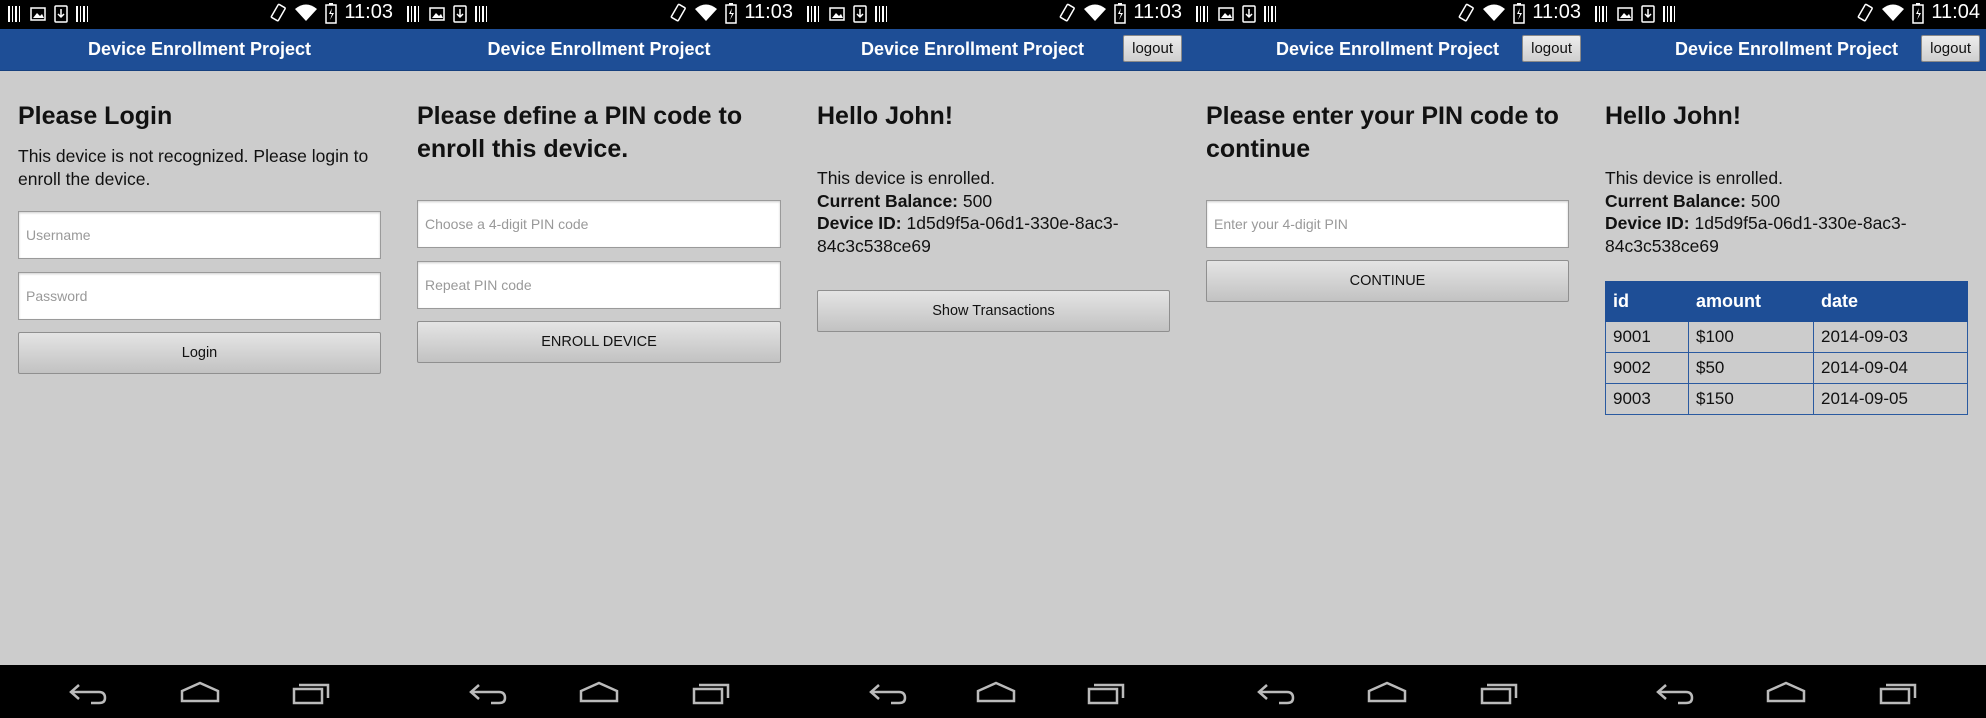  I want to click on show-transactions-button: Show Transactions, so click(993, 311).